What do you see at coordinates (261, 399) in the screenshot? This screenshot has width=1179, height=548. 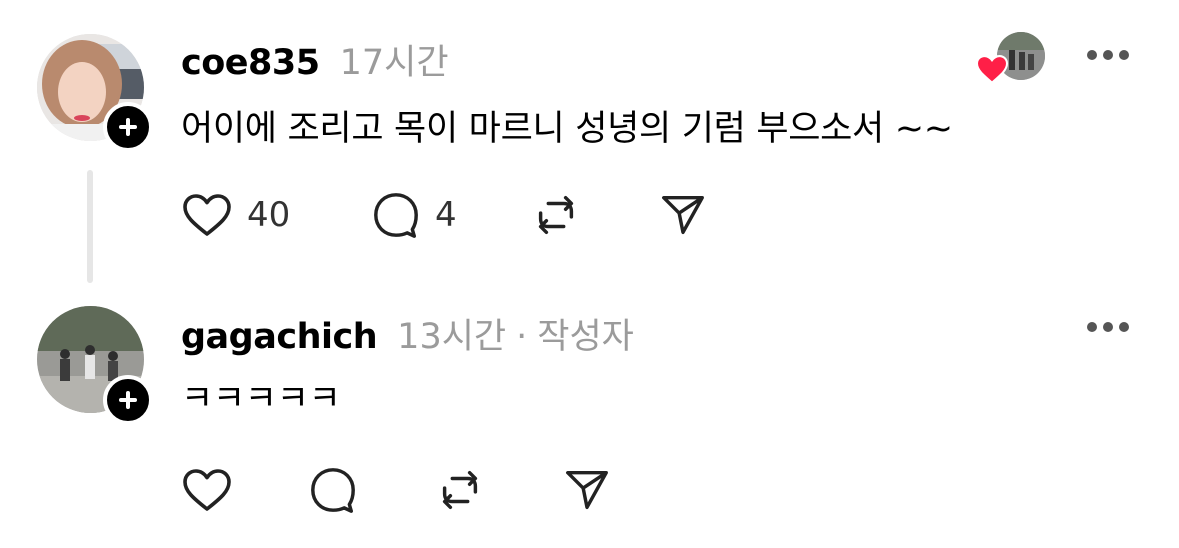 I see `post-text: ㅋㅋㅋㅋㅋ` at bounding box center [261, 399].